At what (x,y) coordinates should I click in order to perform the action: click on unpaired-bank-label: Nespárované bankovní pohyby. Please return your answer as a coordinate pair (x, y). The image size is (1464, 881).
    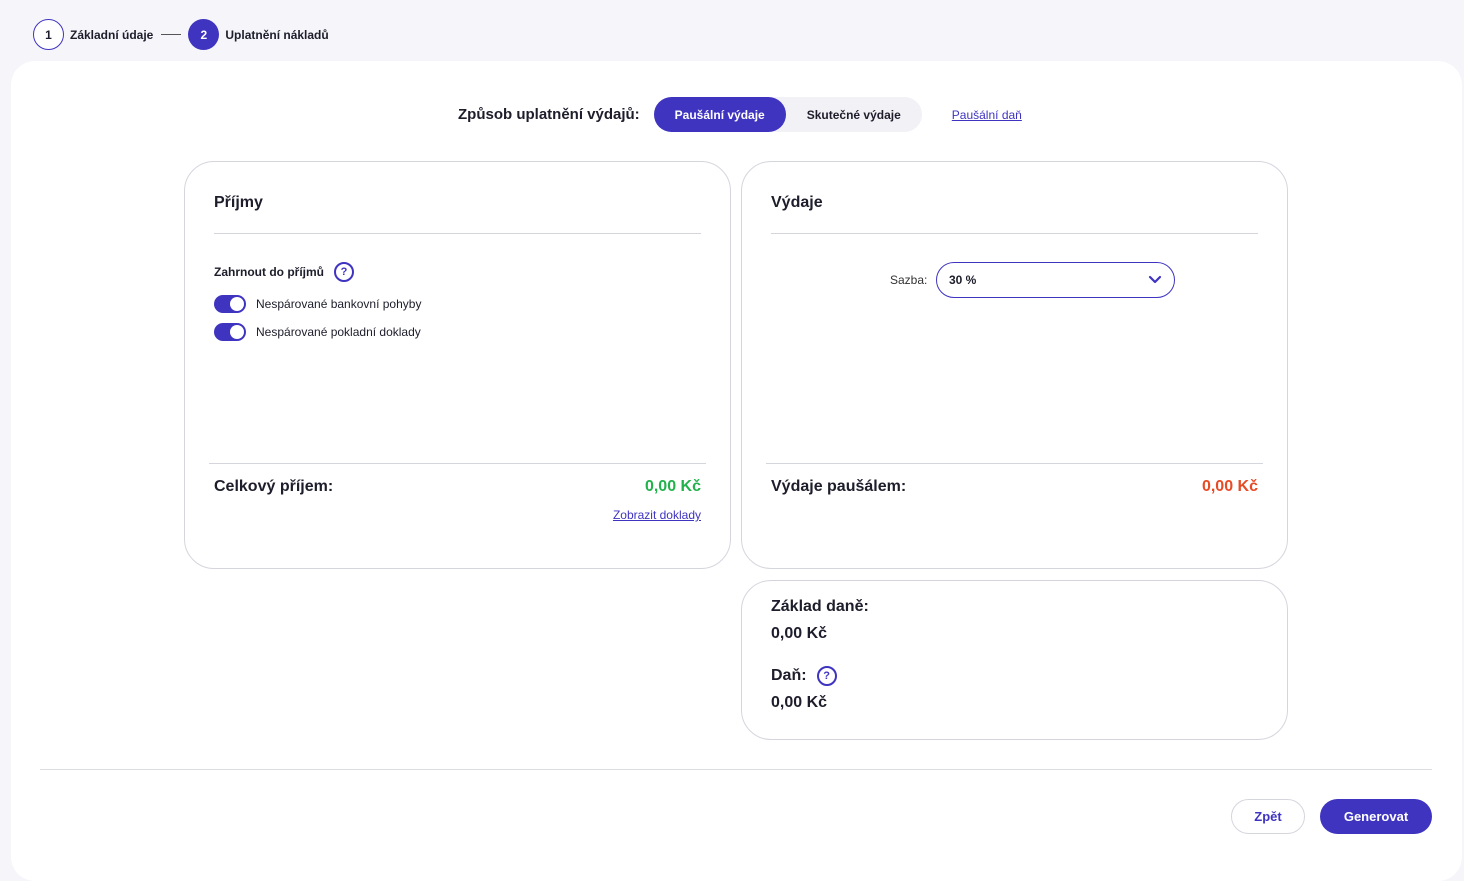
    Looking at the image, I should click on (339, 304).